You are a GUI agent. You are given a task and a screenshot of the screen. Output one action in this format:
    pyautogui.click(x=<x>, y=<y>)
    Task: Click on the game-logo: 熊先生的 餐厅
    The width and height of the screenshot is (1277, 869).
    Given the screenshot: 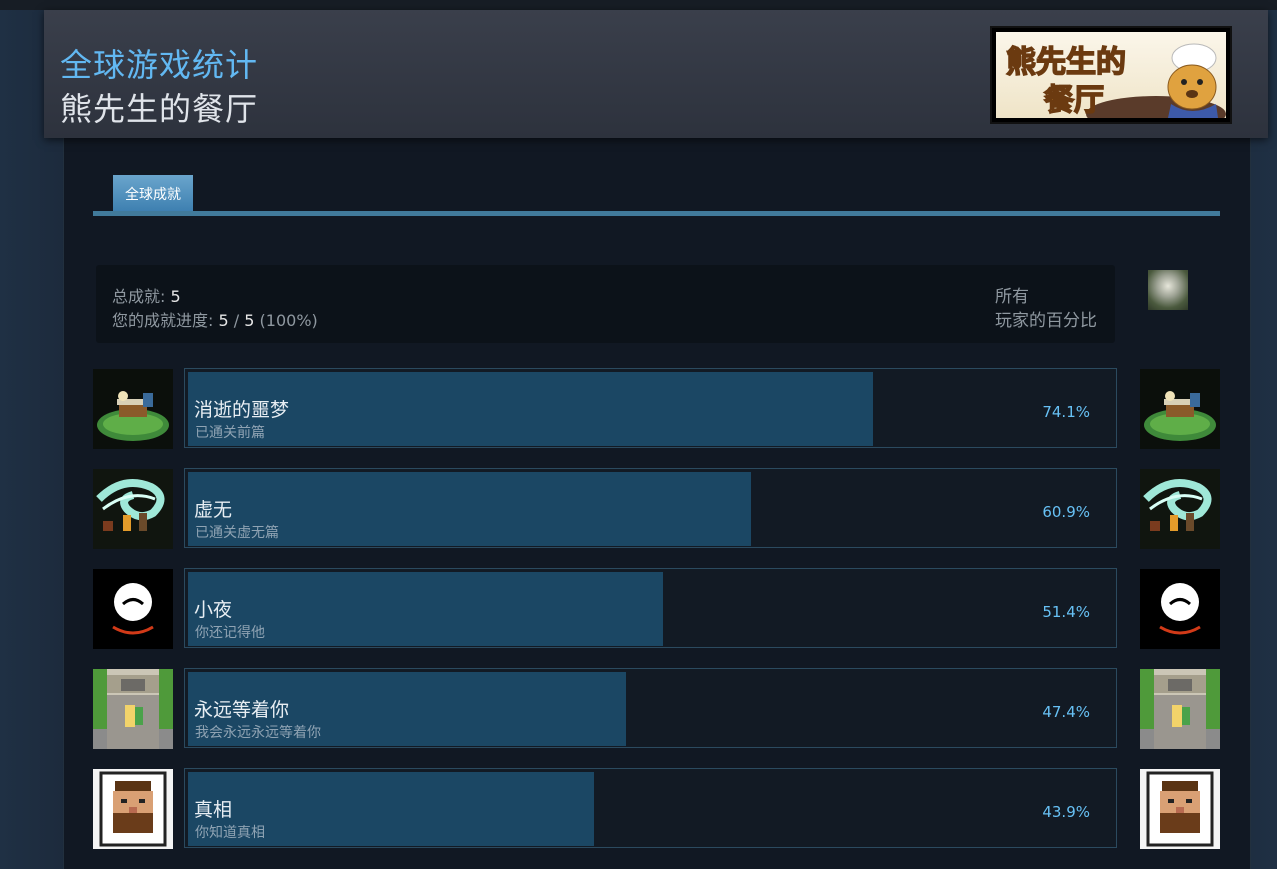 What is the action you would take?
    pyautogui.click(x=1111, y=75)
    